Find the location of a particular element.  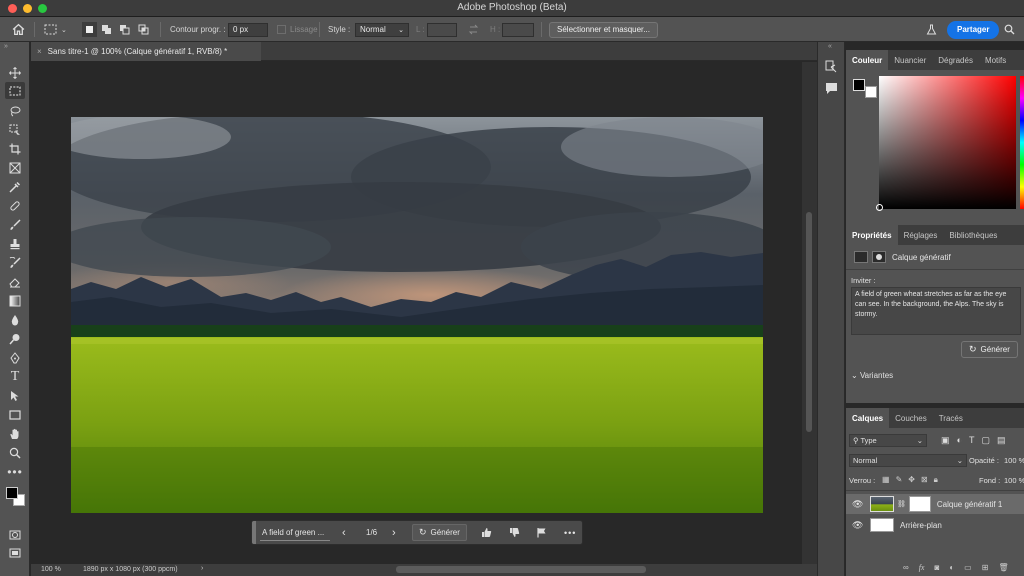

lock-all-icon: 🔒︎ is located at coordinates (936, 480).